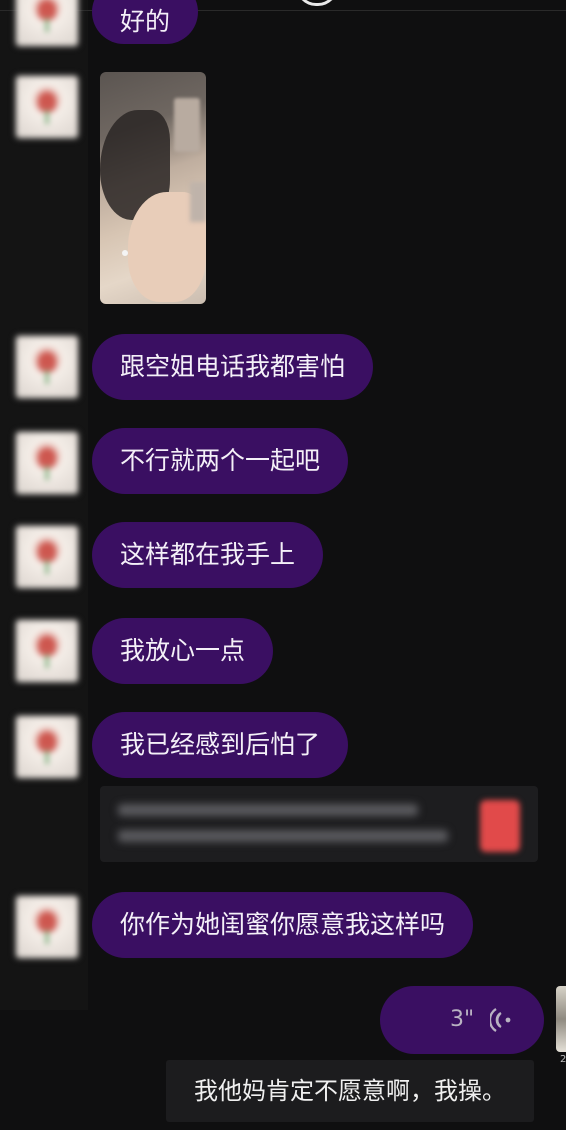 Image resolution: width=566 pixels, height=1130 pixels. I want to click on message-bubble: 我已经感到后怕了, so click(220, 745).